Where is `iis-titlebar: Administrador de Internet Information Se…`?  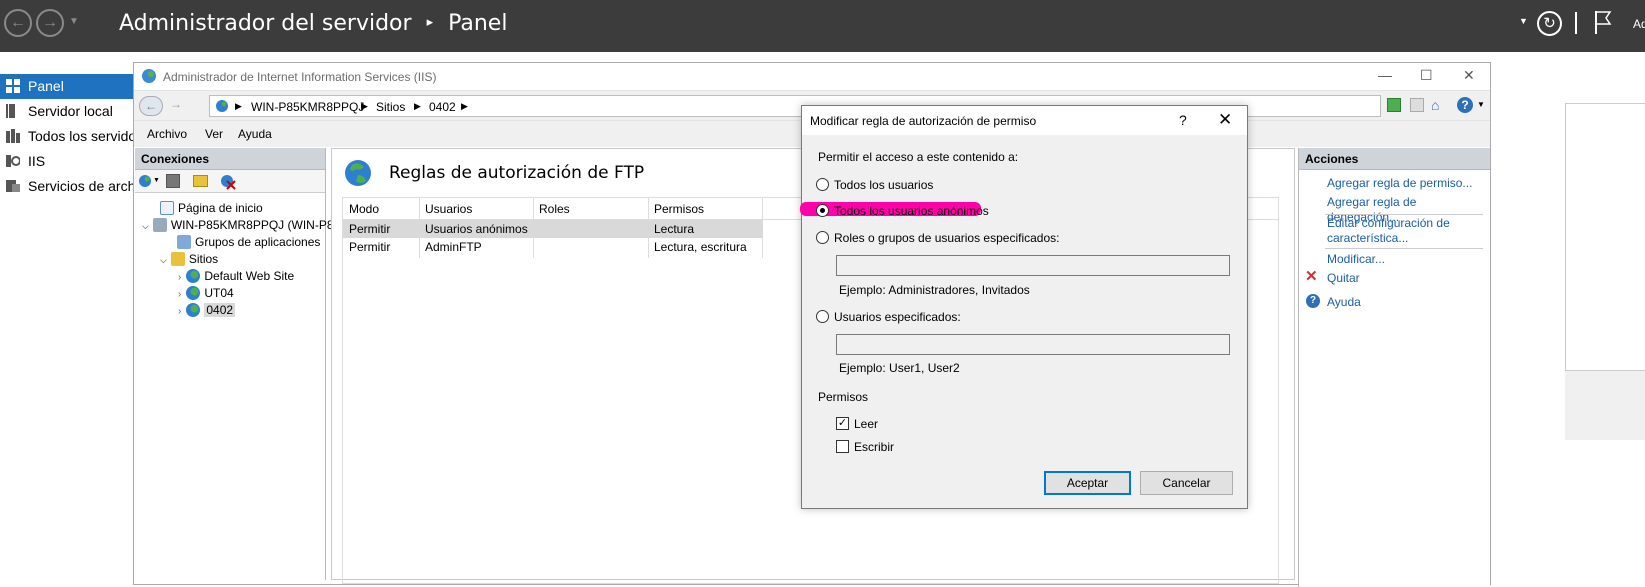 iis-titlebar: Administrador de Internet Information Se… is located at coordinates (812, 76).